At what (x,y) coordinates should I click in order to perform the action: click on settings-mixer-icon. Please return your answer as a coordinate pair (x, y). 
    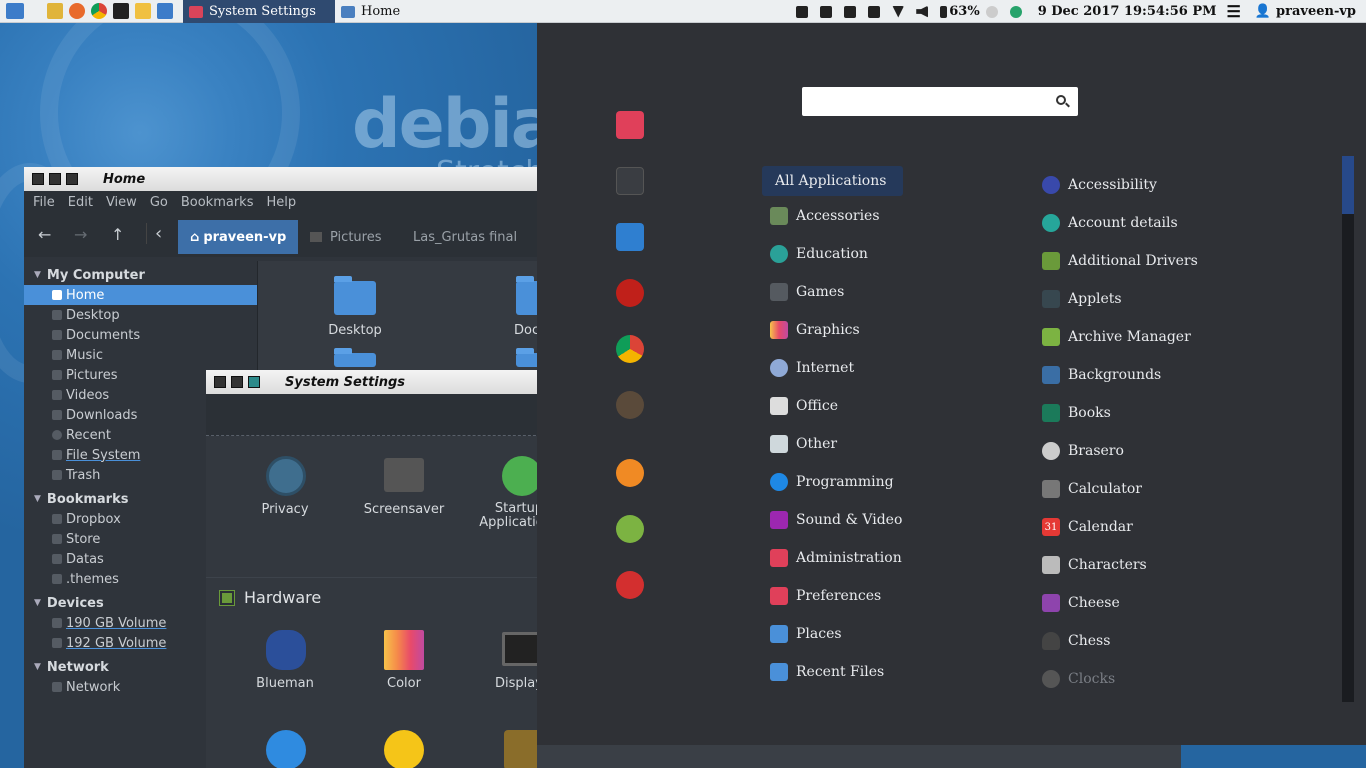
    Looking at the image, I should click on (630, 125).